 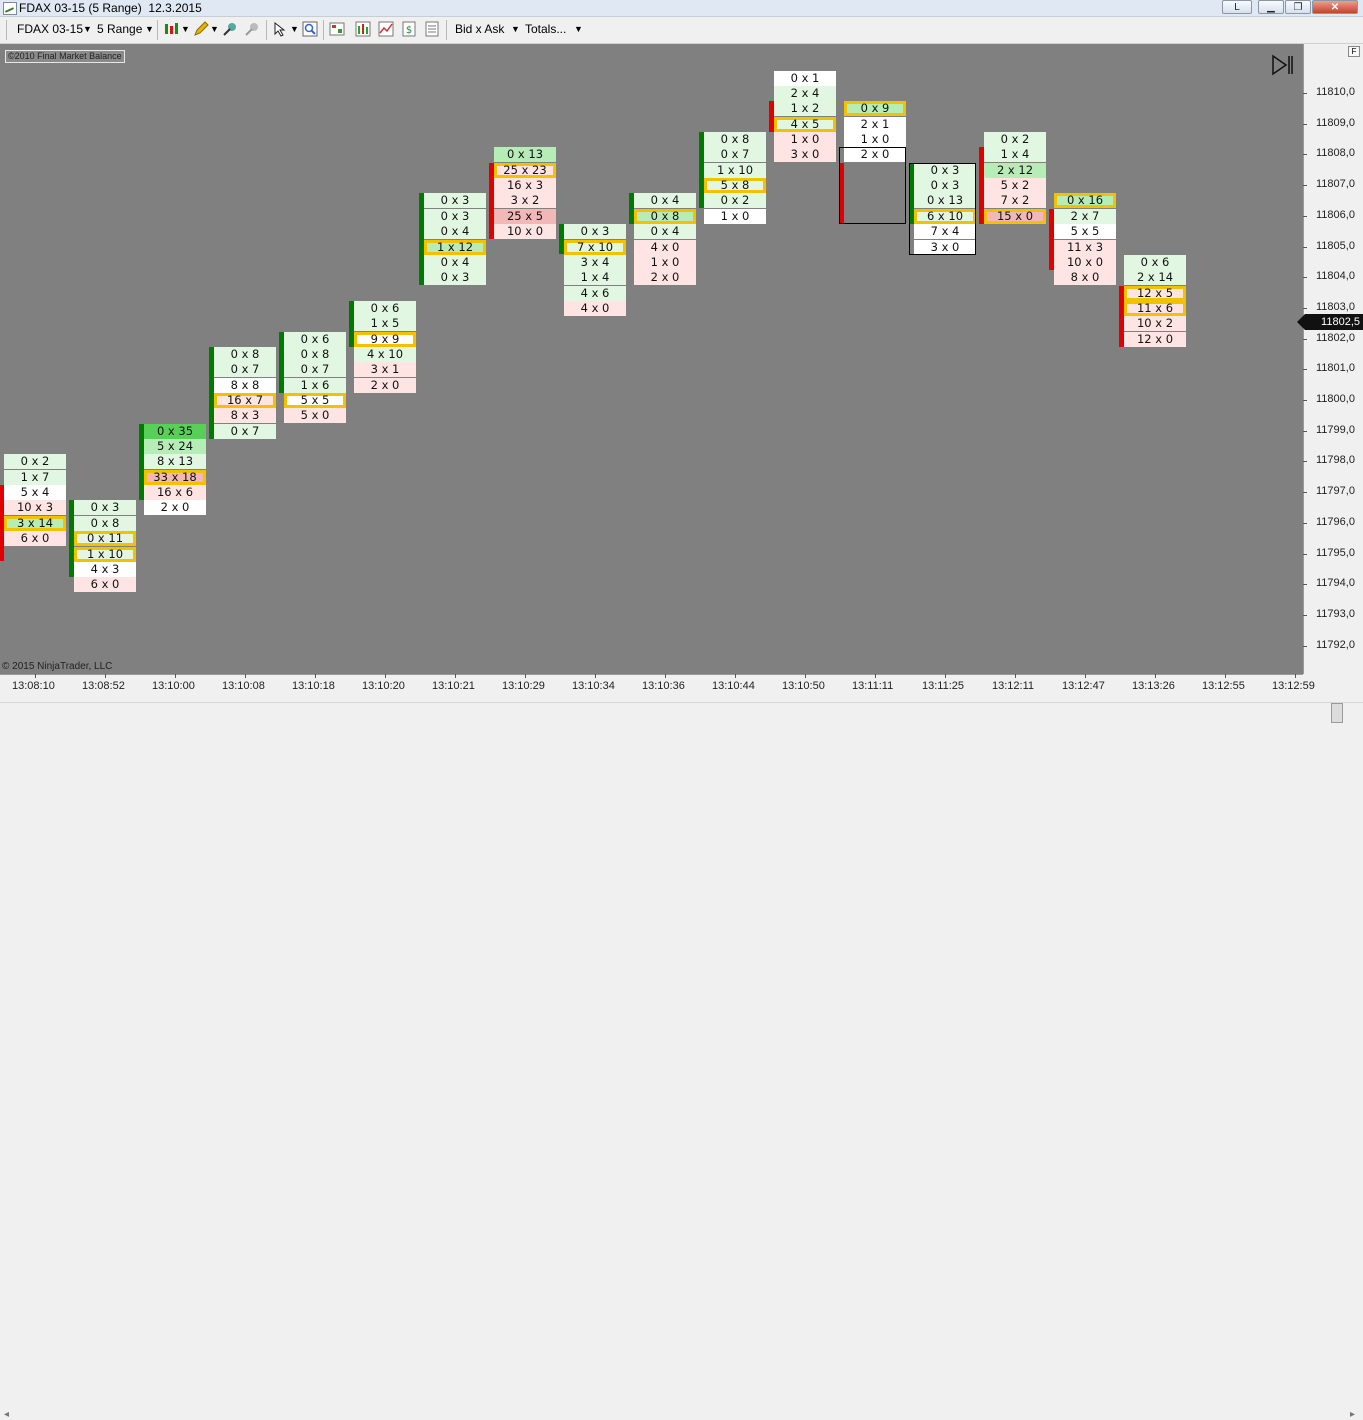 I want to click on chart-style-icon, so click(x=171, y=29).